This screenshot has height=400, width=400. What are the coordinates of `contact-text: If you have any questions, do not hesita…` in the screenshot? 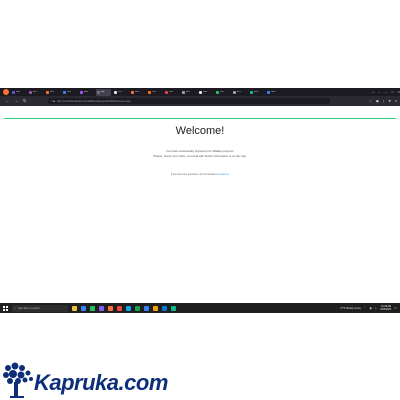 It's located at (194, 174).